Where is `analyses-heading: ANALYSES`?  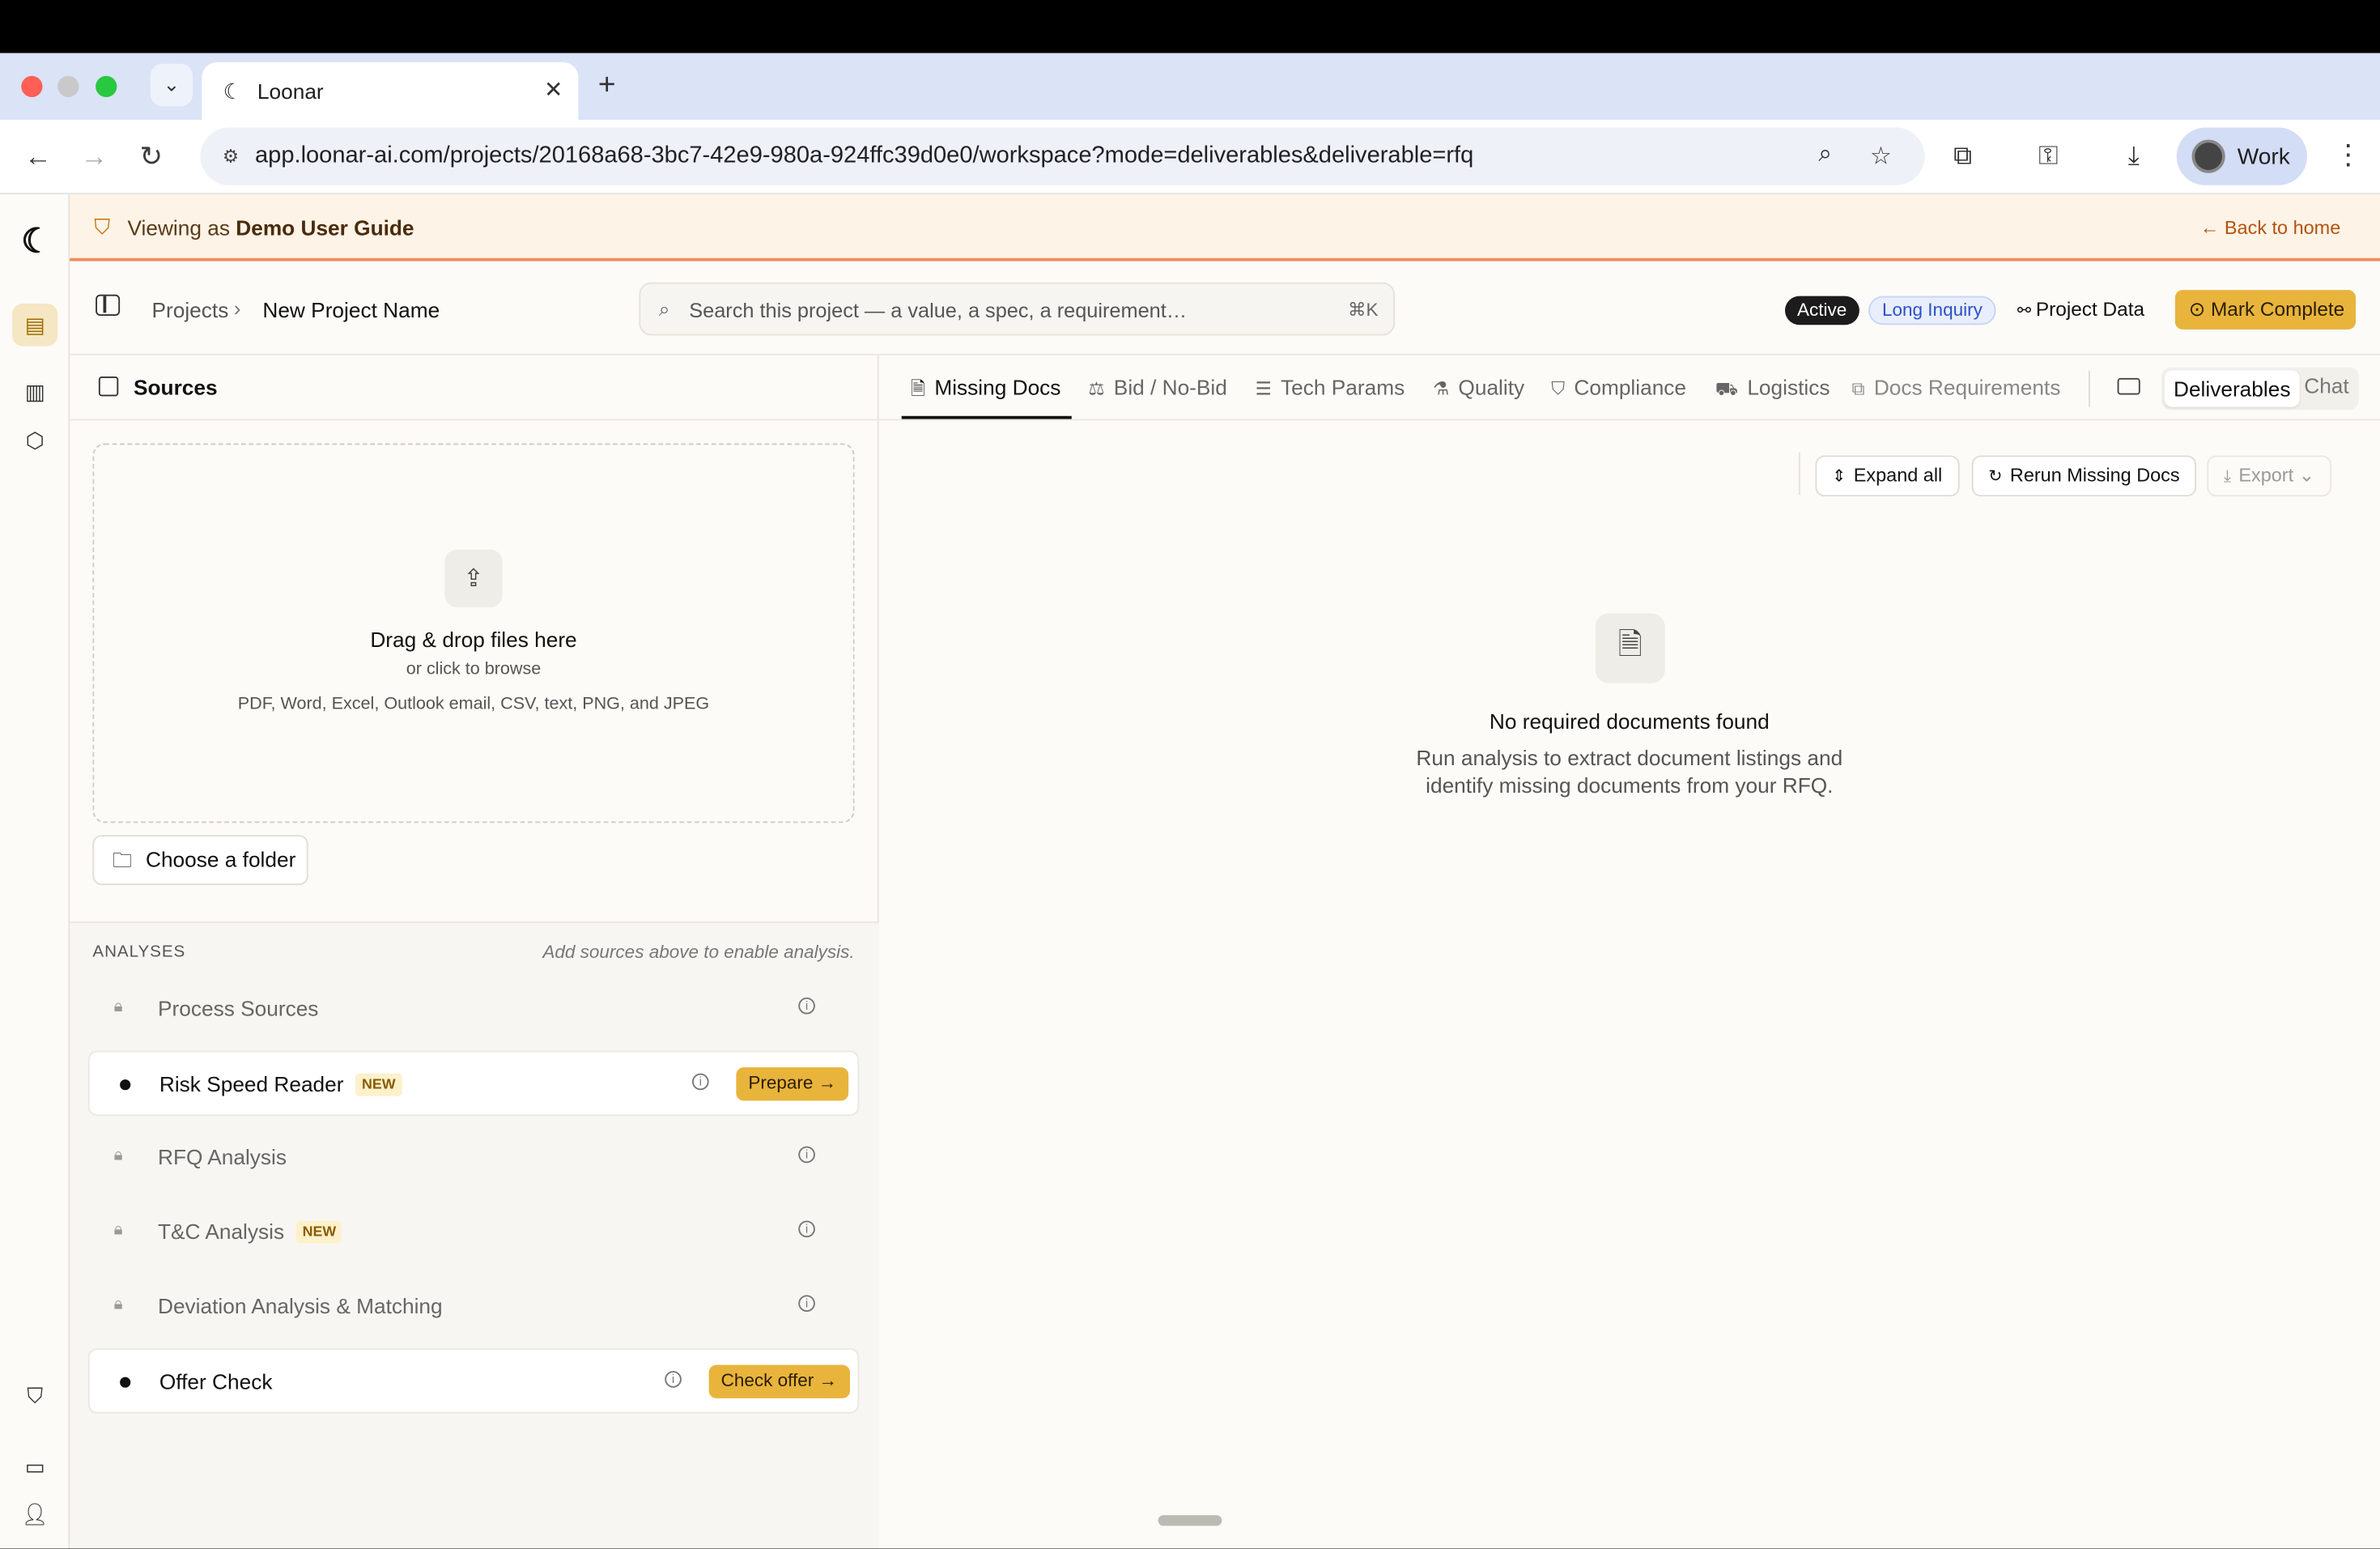 analyses-heading: ANALYSES is located at coordinates (139, 952).